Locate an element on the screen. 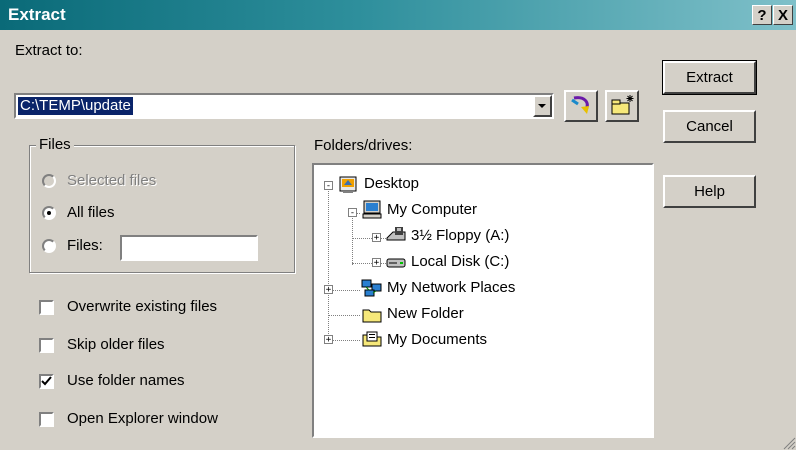 The width and height of the screenshot is (796, 450). resize-grip-icon is located at coordinates (789, 443).